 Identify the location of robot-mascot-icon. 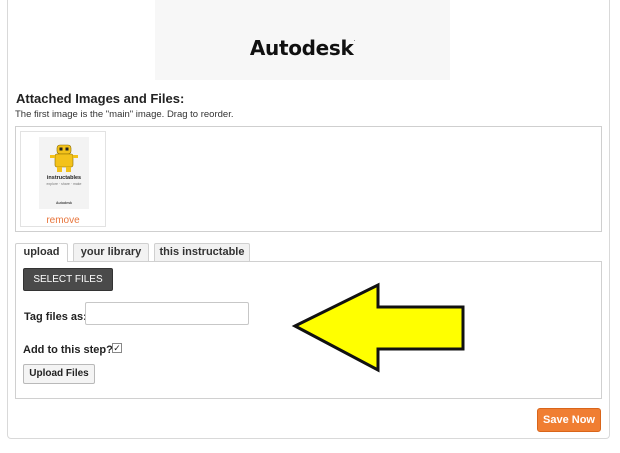
(64, 158).